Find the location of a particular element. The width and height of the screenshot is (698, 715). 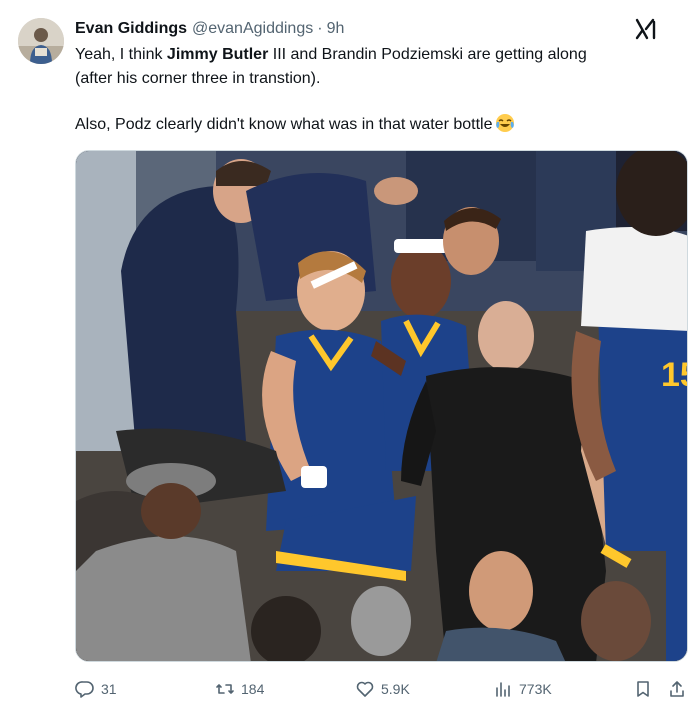

reply-count: 31 is located at coordinates (109, 689).